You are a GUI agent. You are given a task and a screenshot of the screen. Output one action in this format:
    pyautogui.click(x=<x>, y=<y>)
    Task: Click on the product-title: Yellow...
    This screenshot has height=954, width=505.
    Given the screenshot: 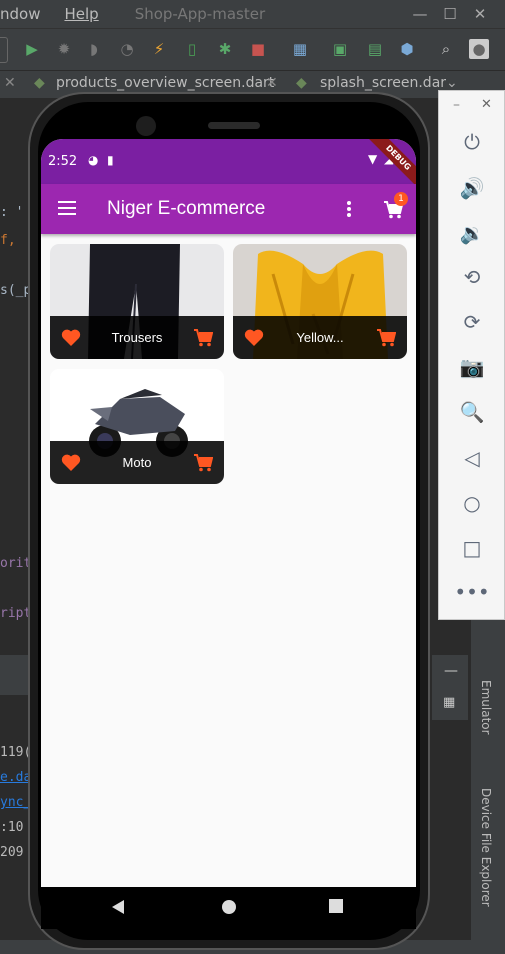 What is the action you would take?
    pyautogui.click(x=320, y=337)
    